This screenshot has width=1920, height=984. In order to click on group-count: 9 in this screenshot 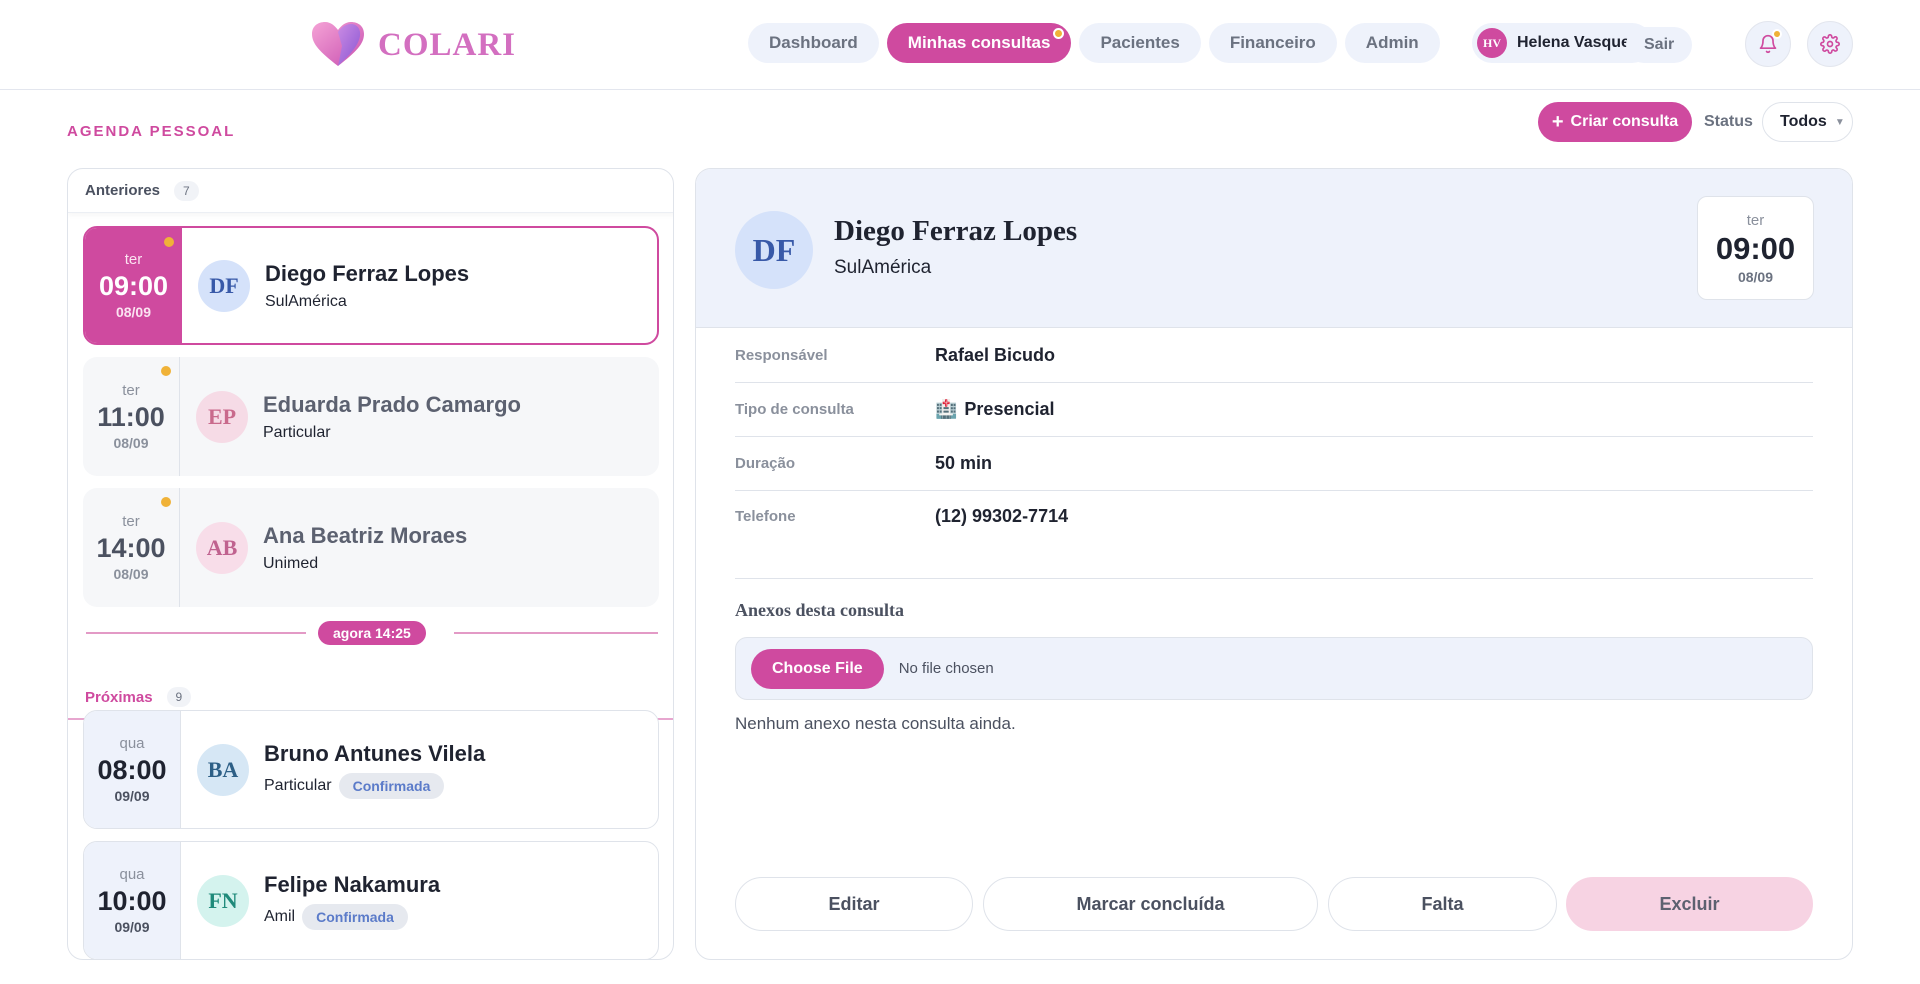, I will do `click(179, 697)`.